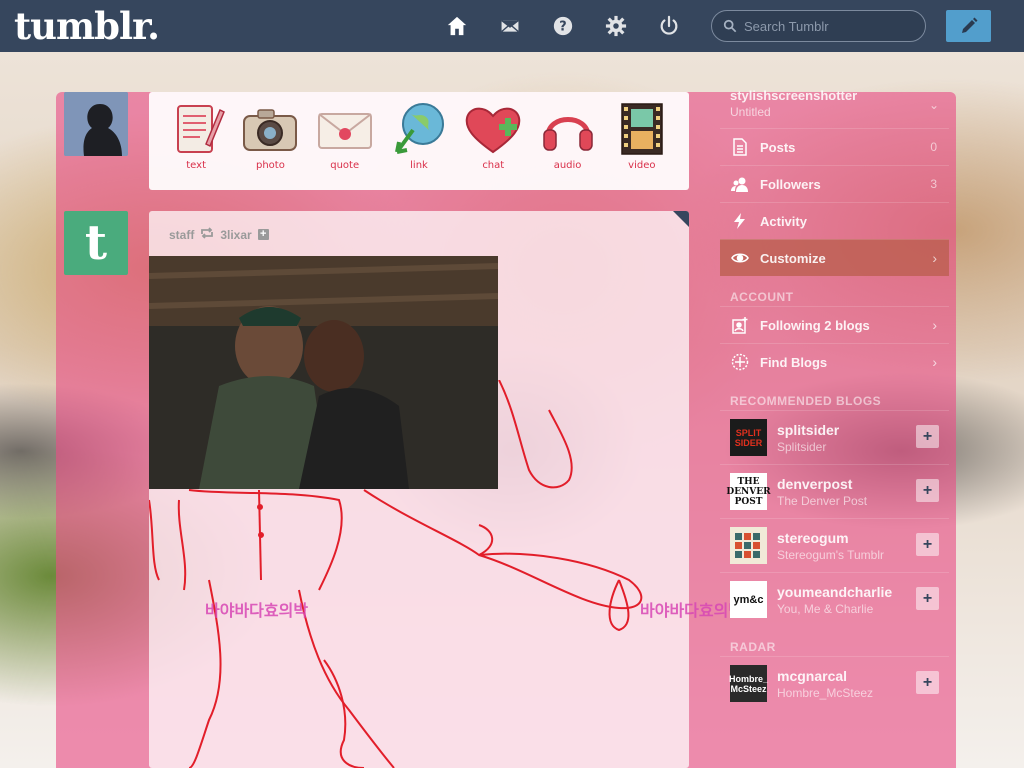  What do you see at coordinates (493, 130) in the screenshot?
I see `chat-icon` at bounding box center [493, 130].